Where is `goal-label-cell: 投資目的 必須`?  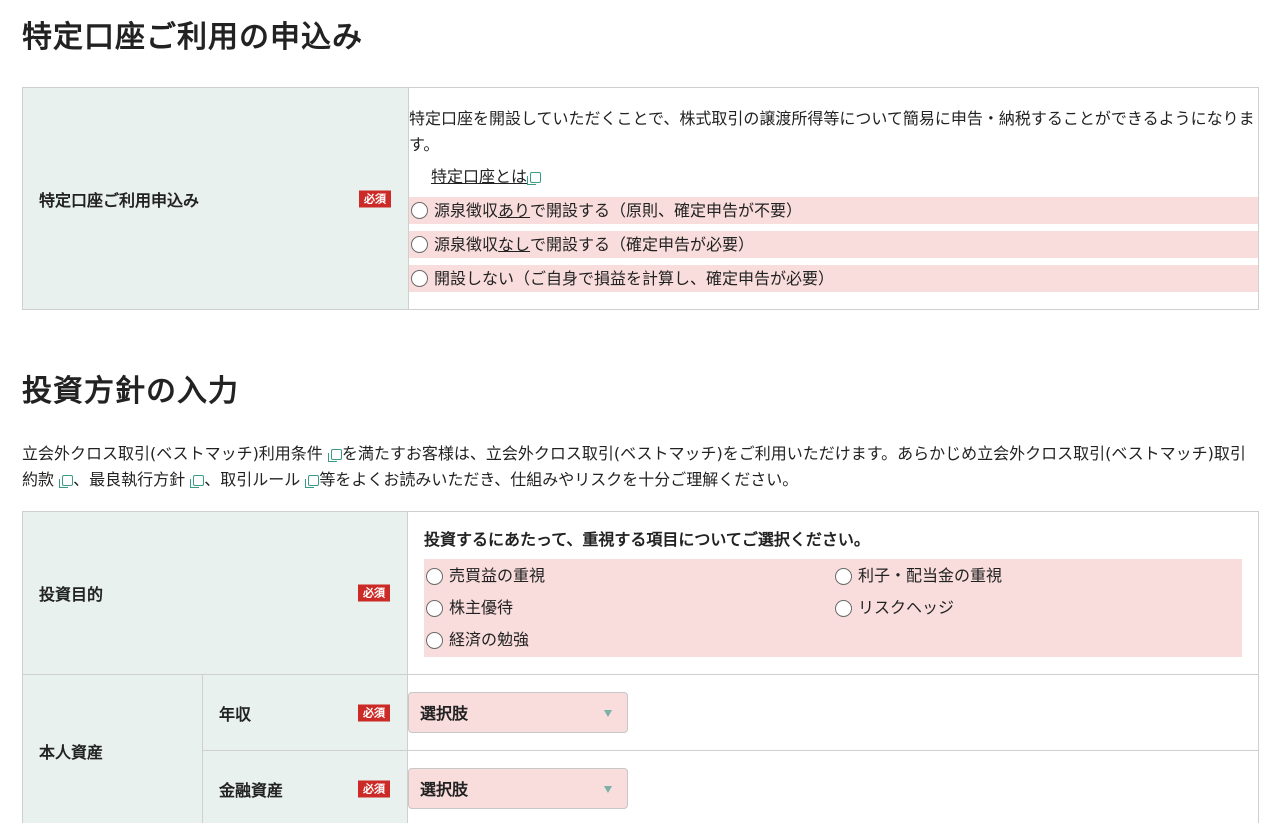 goal-label-cell: 投資目的 必須 is located at coordinates (215, 593).